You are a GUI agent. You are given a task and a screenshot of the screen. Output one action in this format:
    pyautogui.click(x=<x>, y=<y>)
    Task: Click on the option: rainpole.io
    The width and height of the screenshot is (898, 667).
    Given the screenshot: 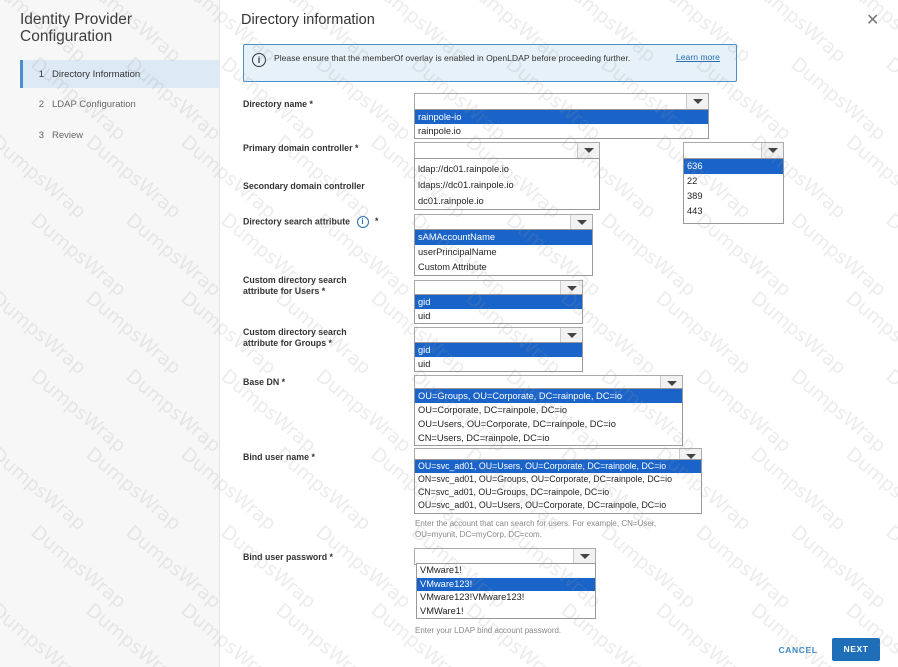 What is the action you would take?
    pyautogui.click(x=561, y=131)
    